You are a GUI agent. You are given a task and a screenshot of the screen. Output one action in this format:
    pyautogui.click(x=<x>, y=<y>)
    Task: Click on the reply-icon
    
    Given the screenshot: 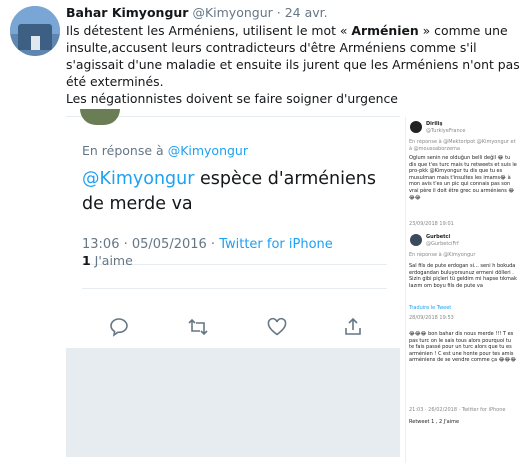 What is the action you would take?
    pyautogui.click(x=119, y=327)
    